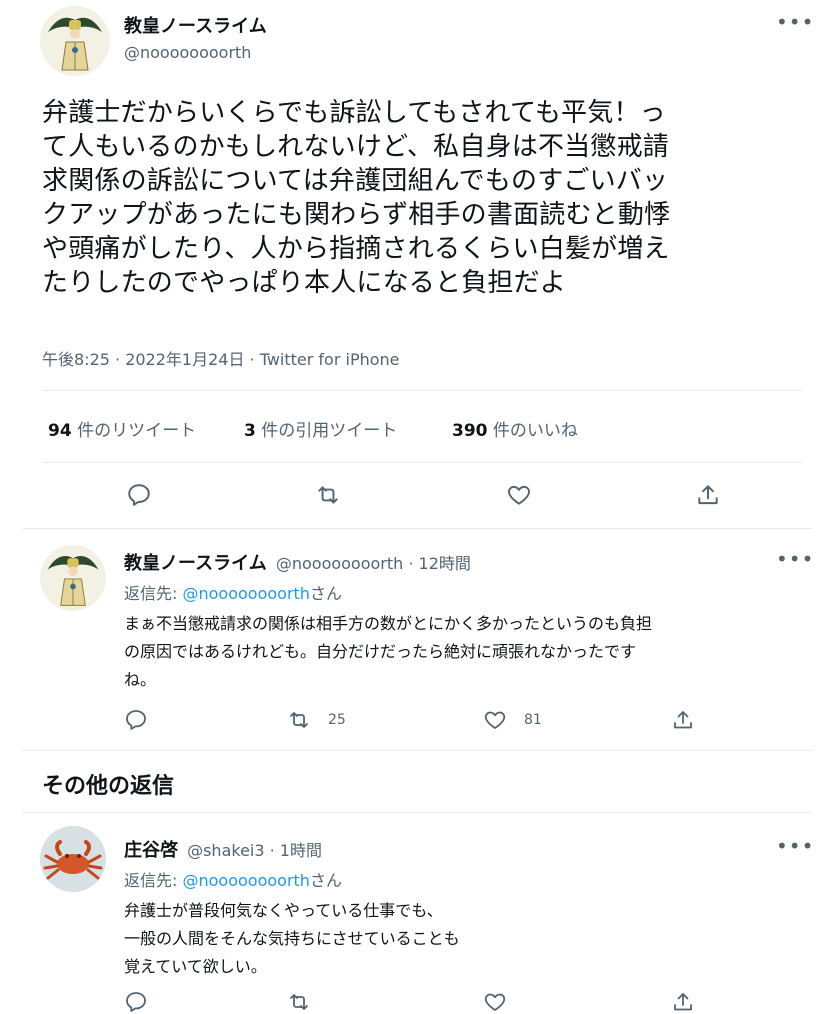  What do you see at coordinates (326, 431) in the screenshot?
I see `quotes-label: 件の引用ツイート` at bounding box center [326, 431].